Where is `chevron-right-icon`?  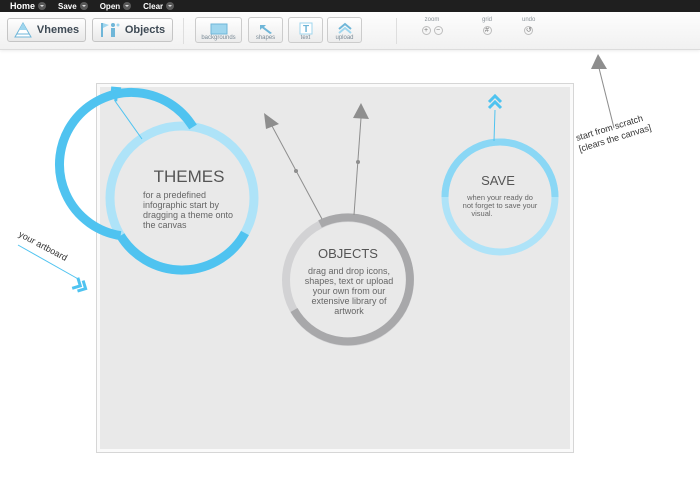
chevron-right-icon is located at coordinates (79, 285).